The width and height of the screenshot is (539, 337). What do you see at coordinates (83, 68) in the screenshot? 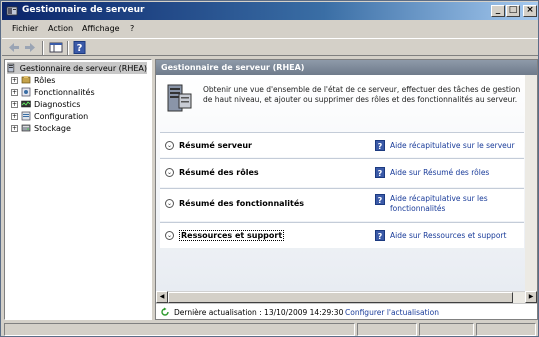
I see `tree-root-label: Gestionnaire de serveur (RHEA)` at bounding box center [83, 68].